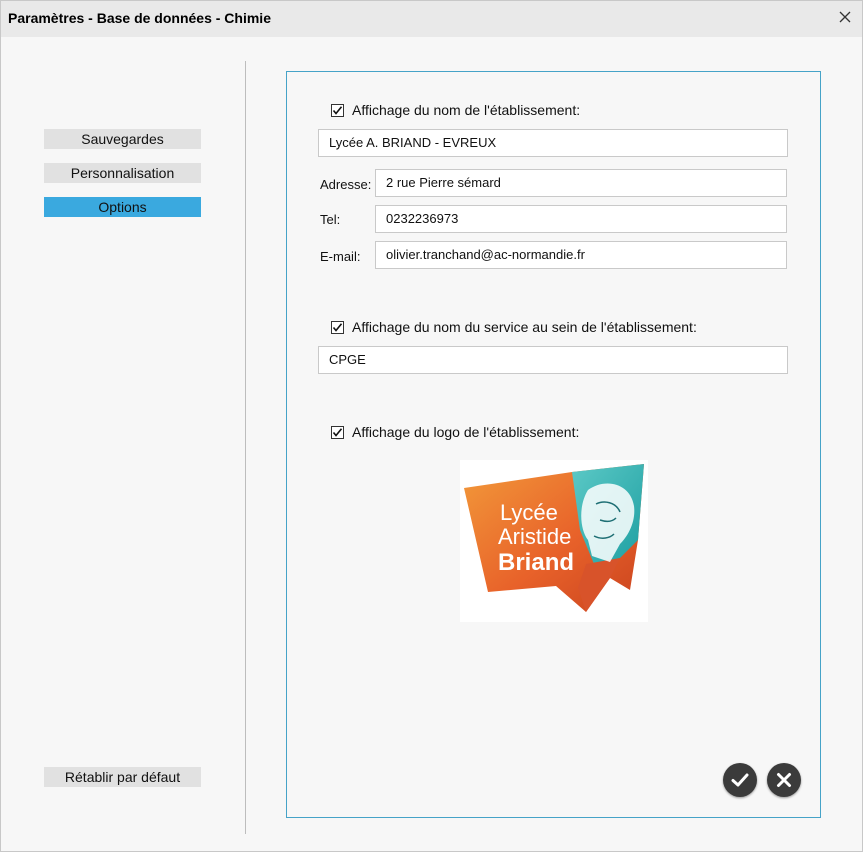 This screenshot has height=852, width=863. What do you see at coordinates (346, 184) in the screenshot?
I see `address-label: Adresse:` at bounding box center [346, 184].